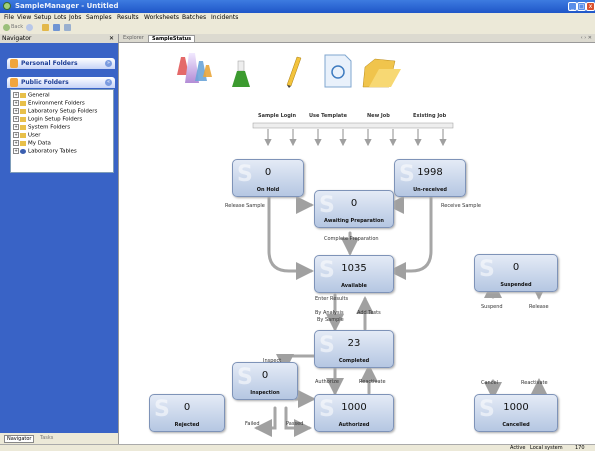 The width and height of the screenshot is (595, 451). Describe the element at coordinates (586, 38) in the screenshot. I see `tab-controls: ‹ › ✕` at that location.